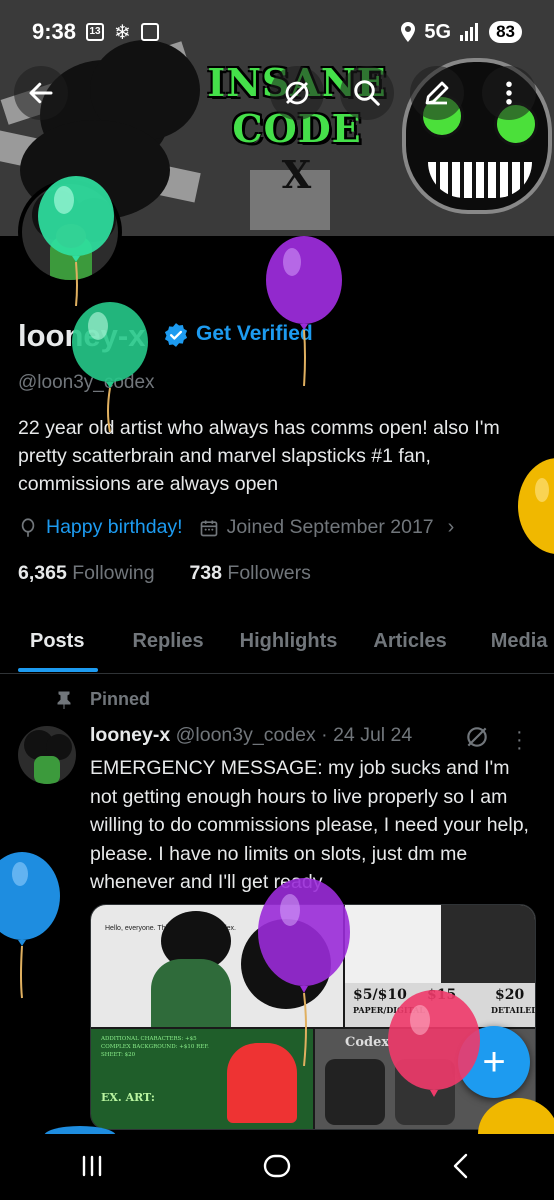 The width and height of the screenshot is (554, 1200). I want to click on post-avatar, so click(47, 755).